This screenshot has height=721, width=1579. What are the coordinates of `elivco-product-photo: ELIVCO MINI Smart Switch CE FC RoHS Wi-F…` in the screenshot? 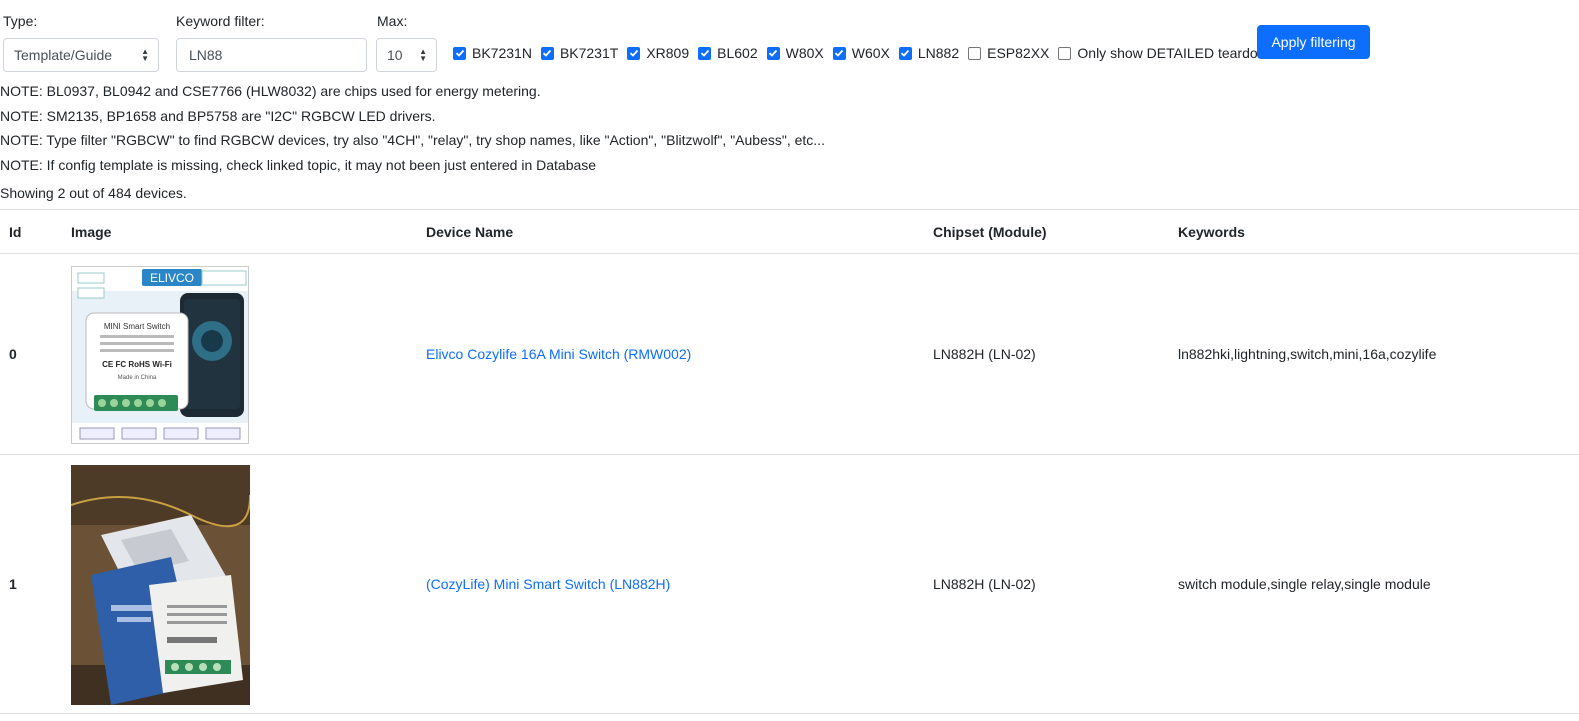 It's located at (160, 355).